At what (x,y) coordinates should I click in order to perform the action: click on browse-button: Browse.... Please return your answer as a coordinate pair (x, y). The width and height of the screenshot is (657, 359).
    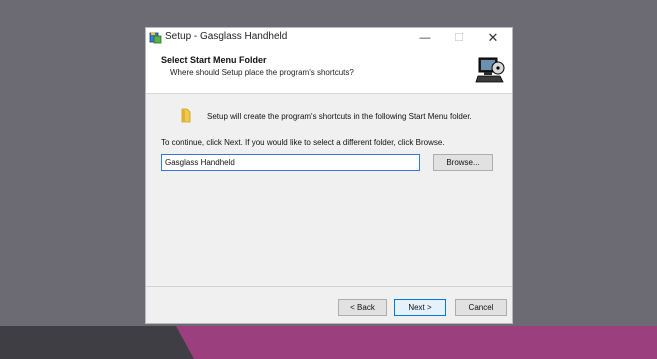
    Looking at the image, I should click on (463, 162).